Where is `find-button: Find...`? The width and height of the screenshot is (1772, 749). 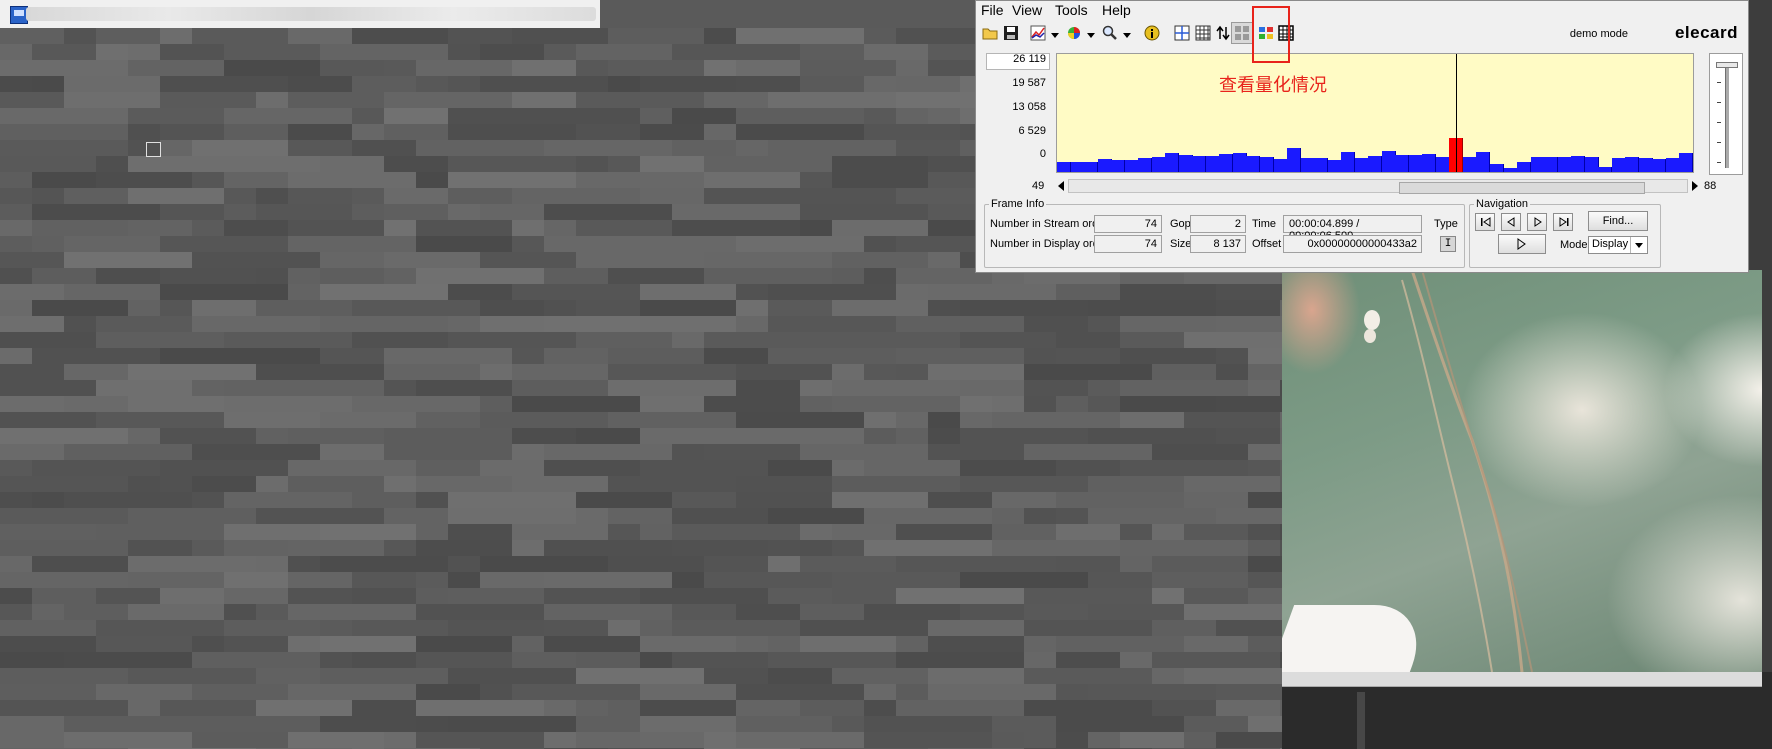 find-button: Find... is located at coordinates (1618, 221).